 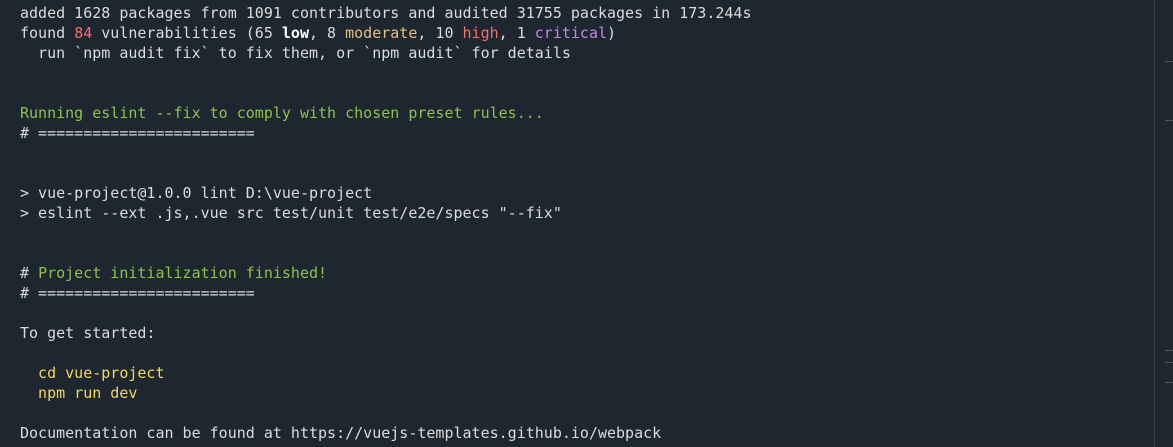 I want to click on vuln-high-label: high, so click(x=480, y=33).